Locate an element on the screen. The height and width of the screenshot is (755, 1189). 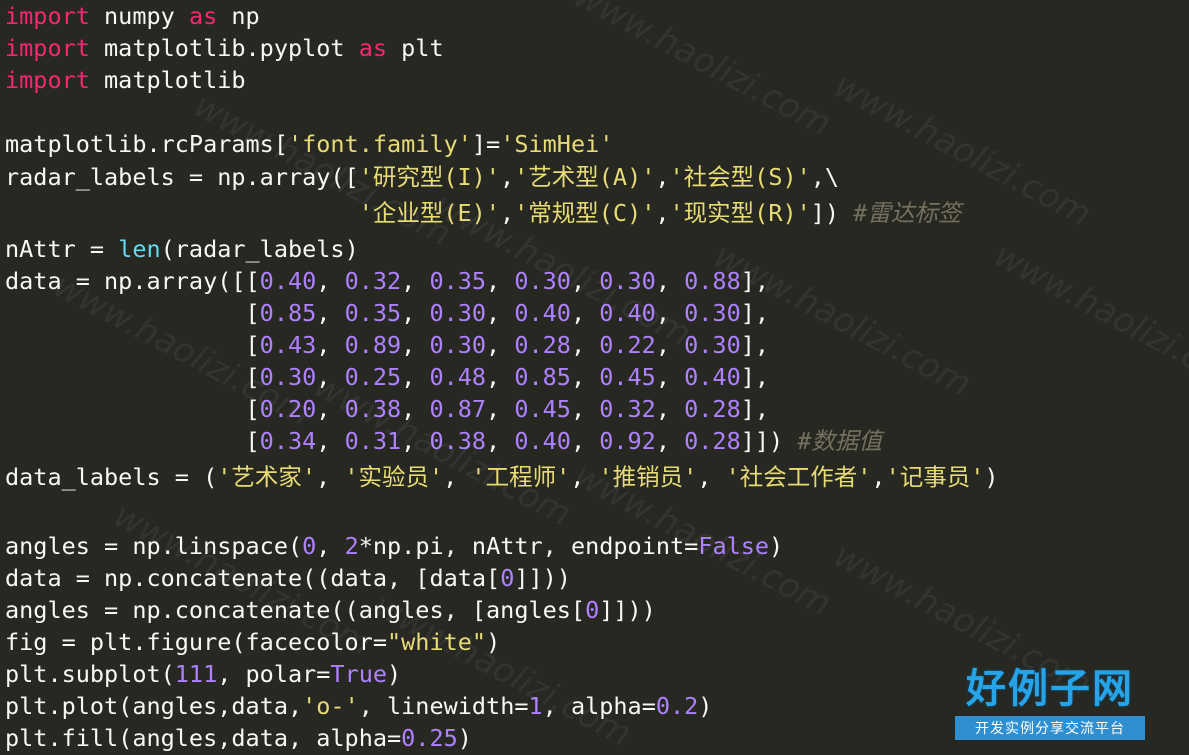
code-token: numpy is located at coordinates (139, 16).